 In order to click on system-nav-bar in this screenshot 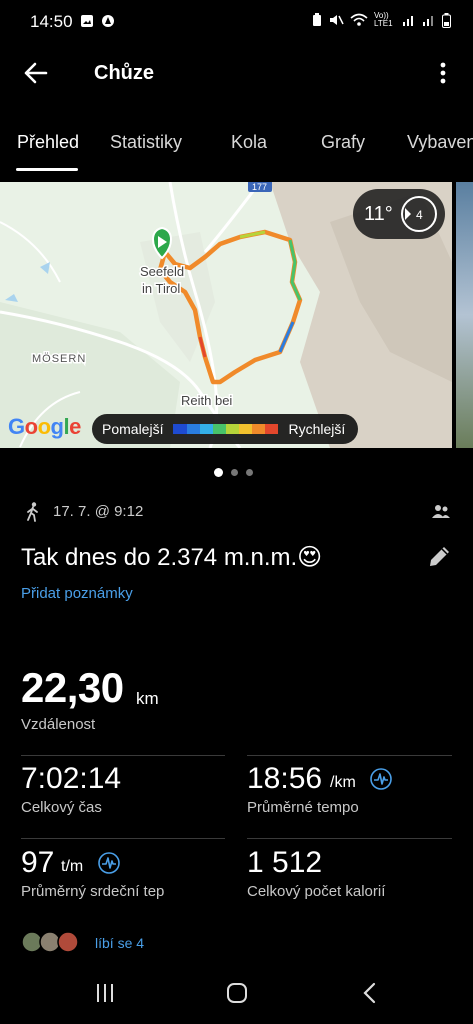, I will do `click(236, 995)`.